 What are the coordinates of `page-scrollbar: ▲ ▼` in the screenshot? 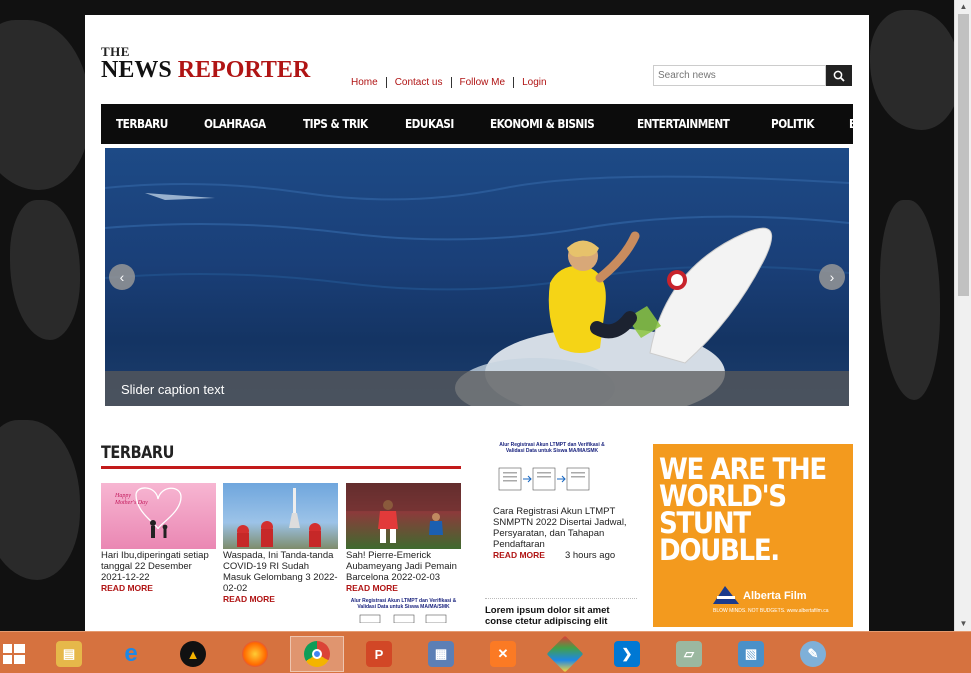 It's located at (962, 315).